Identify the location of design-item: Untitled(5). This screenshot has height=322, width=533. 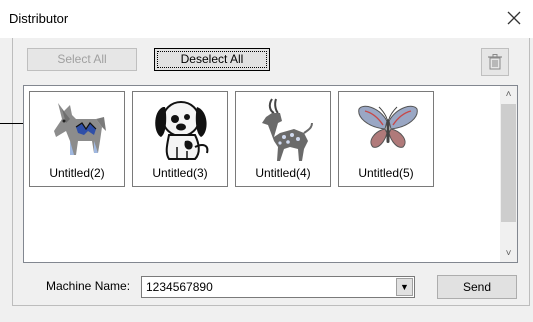
(386, 139).